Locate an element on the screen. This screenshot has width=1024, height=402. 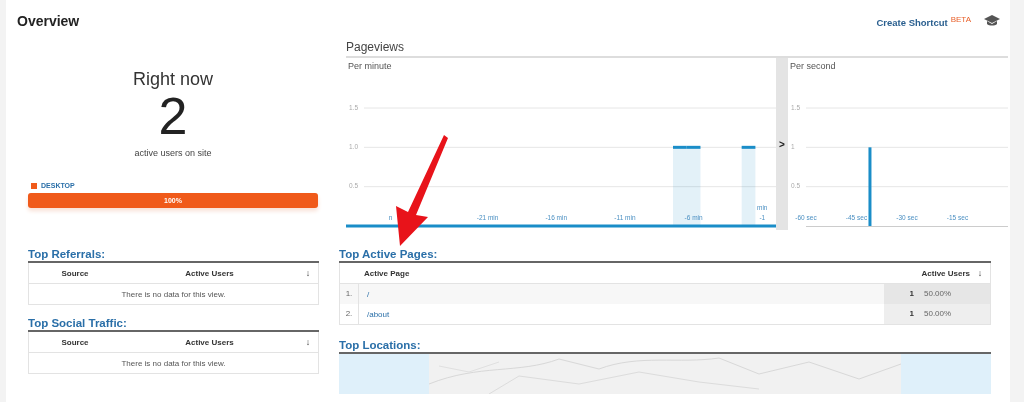
page-link: / is located at coordinates (621, 294).